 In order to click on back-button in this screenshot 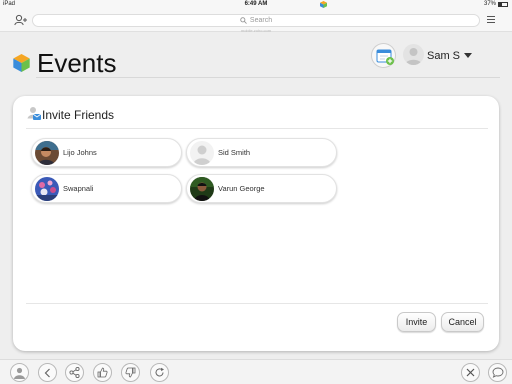, I will do `click(47, 372)`.